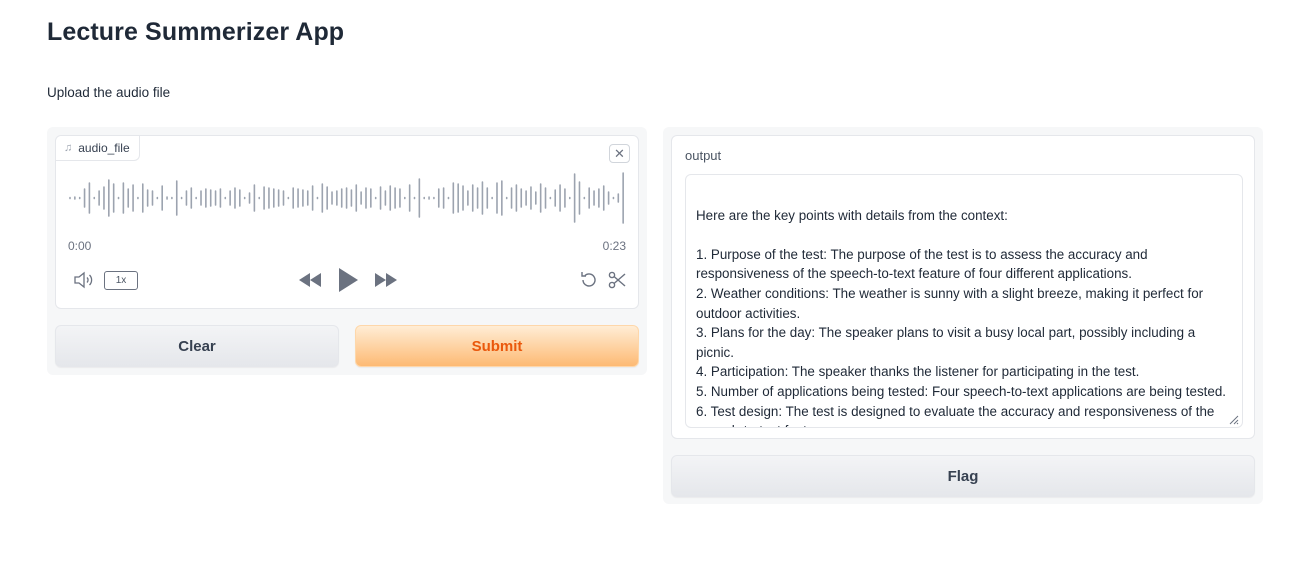 This screenshot has width=1314, height=568. I want to click on duration: 0:23, so click(614, 246).